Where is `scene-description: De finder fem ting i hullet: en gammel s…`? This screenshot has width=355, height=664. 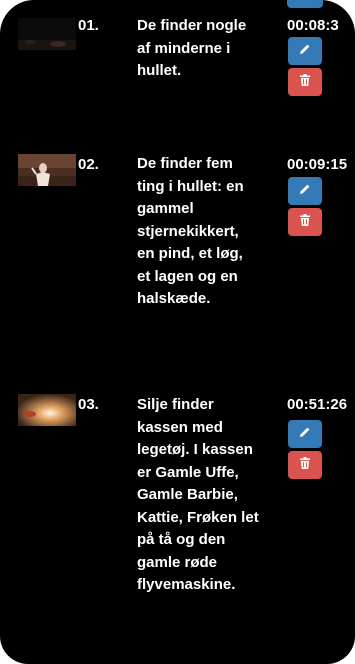
scene-description: De finder fem ting i hullet: en gammel s… is located at coordinates (190, 231).